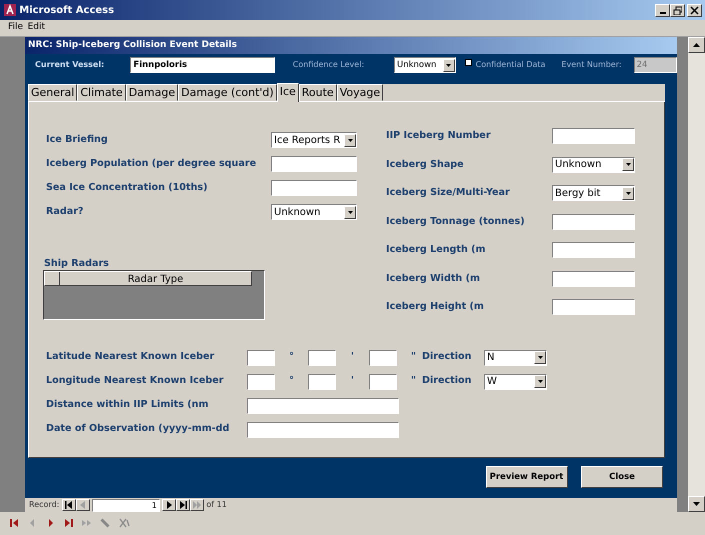 The image size is (705, 535). I want to click on close-icon, so click(694, 10).